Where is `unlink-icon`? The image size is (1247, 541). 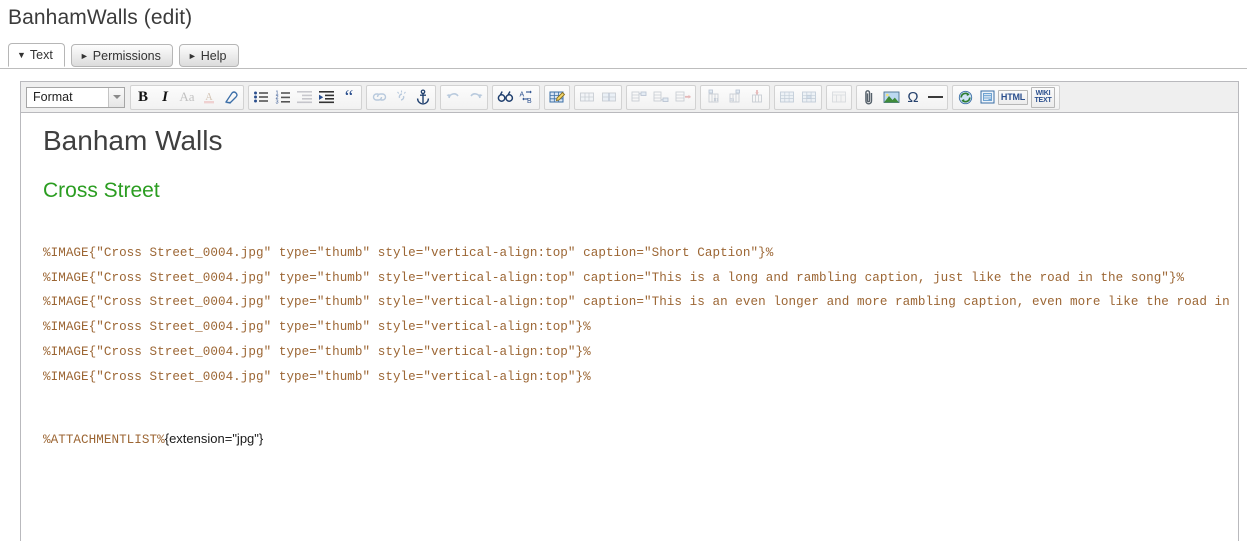 unlink-icon is located at coordinates (401, 97).